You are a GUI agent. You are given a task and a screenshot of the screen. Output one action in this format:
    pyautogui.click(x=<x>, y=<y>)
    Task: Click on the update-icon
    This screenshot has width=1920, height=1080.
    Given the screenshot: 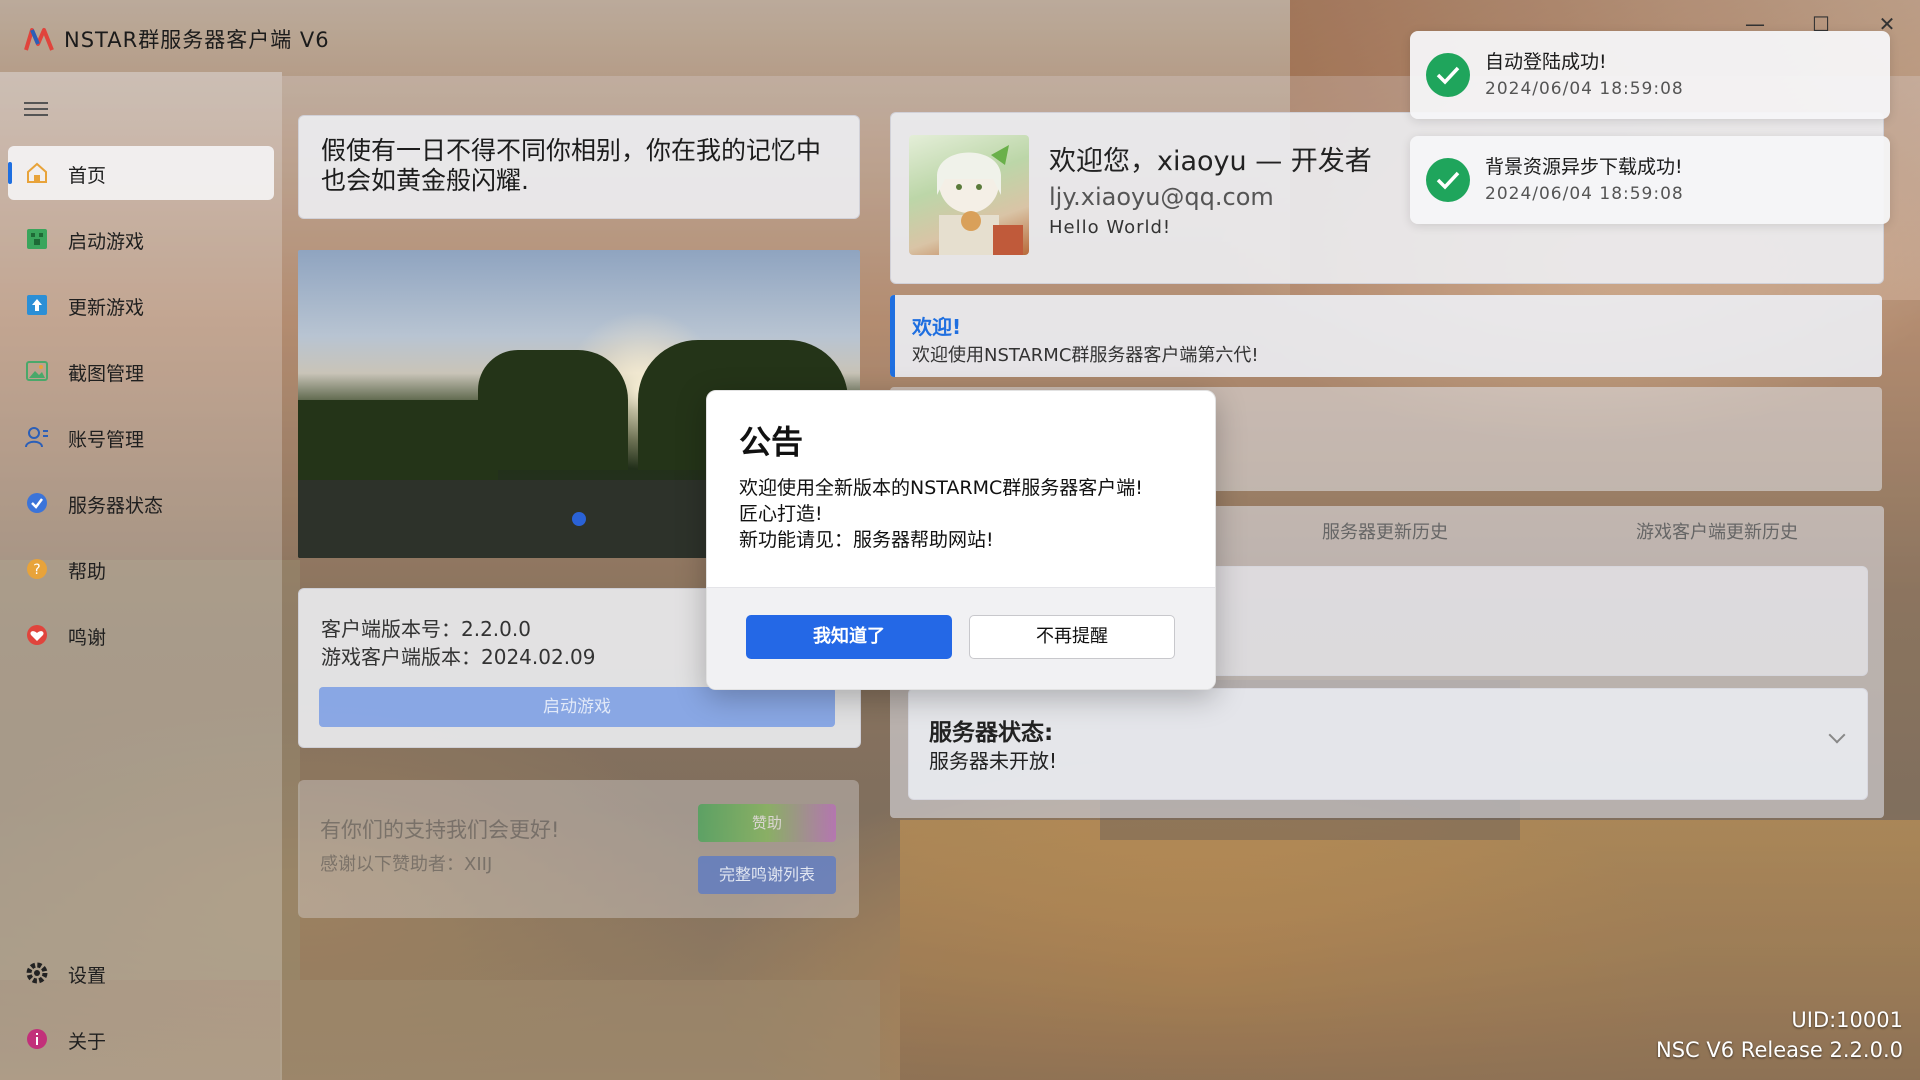 What is the action you would take?
    pyautogui.click(x=37, y=305)
    